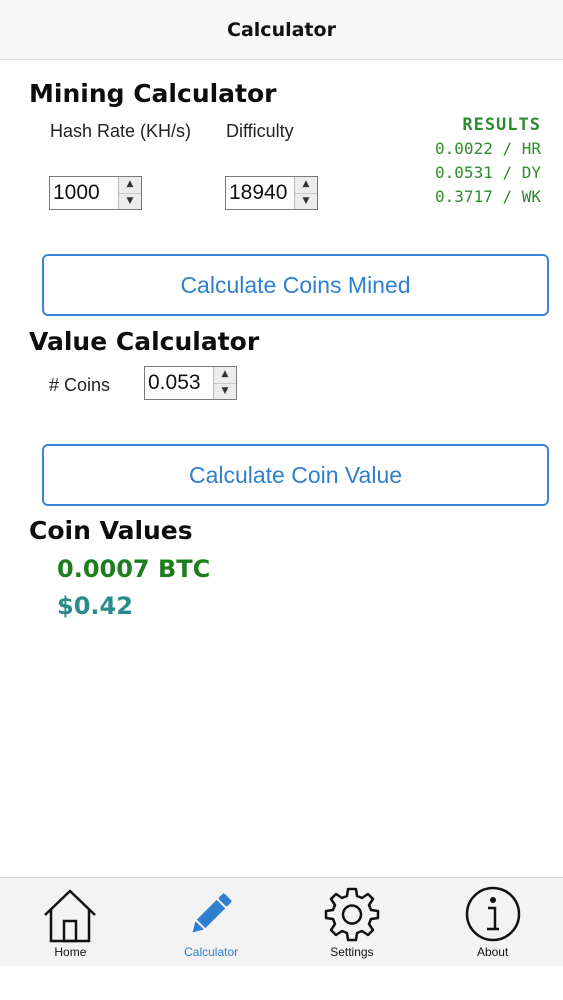 Image resolution: width=563 pixels, height=1000 pixels. I want to click on nav-about: About, so click(492, 922).